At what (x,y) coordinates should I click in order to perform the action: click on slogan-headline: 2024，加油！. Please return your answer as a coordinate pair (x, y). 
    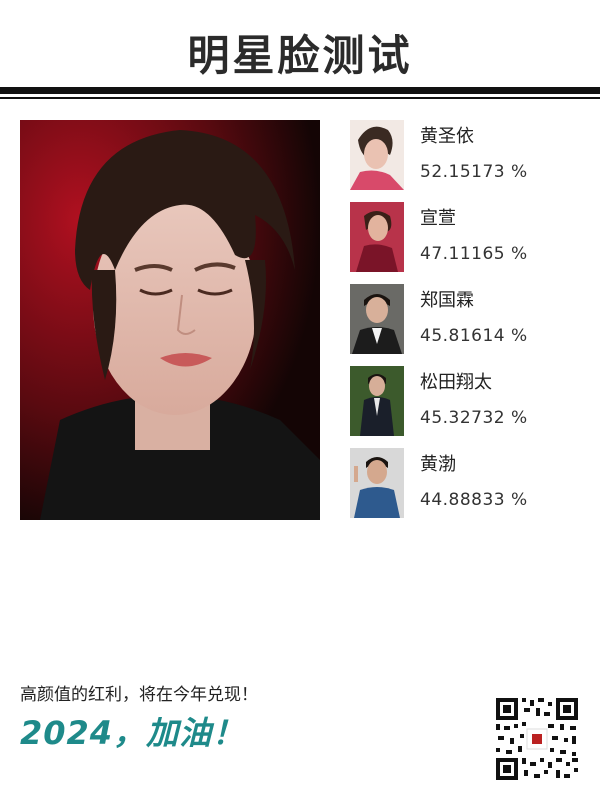
    Looking at the image, I should click on (133, 733).